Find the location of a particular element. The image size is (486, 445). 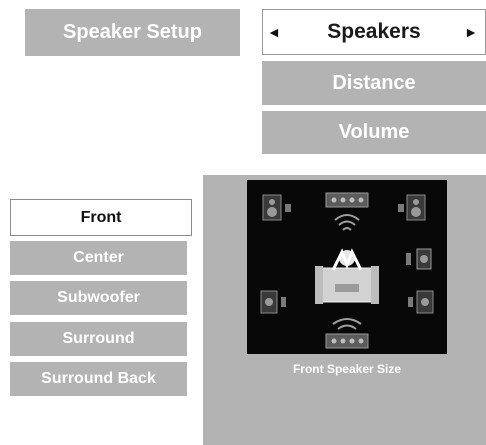

subwoofer-icon is located at coordinates (419, 259).